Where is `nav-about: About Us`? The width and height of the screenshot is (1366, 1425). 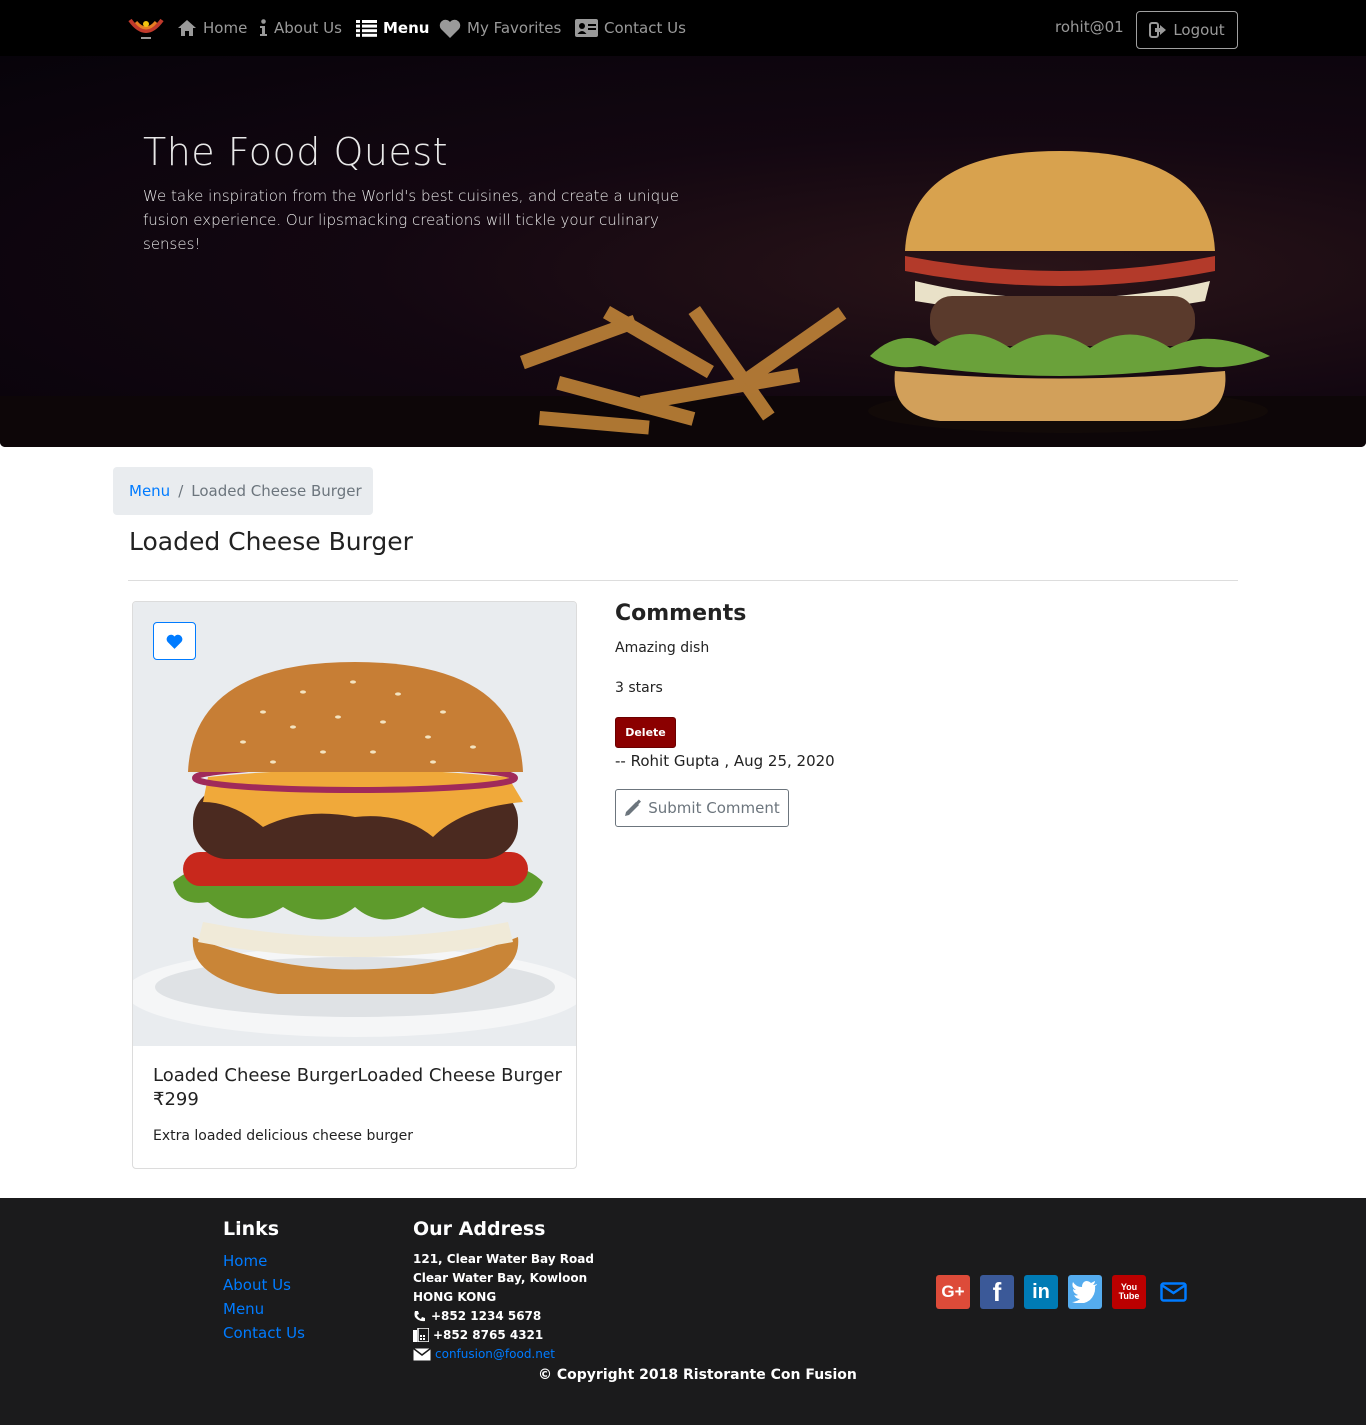 nav-about: About Us is located at coordinates (300, 28).